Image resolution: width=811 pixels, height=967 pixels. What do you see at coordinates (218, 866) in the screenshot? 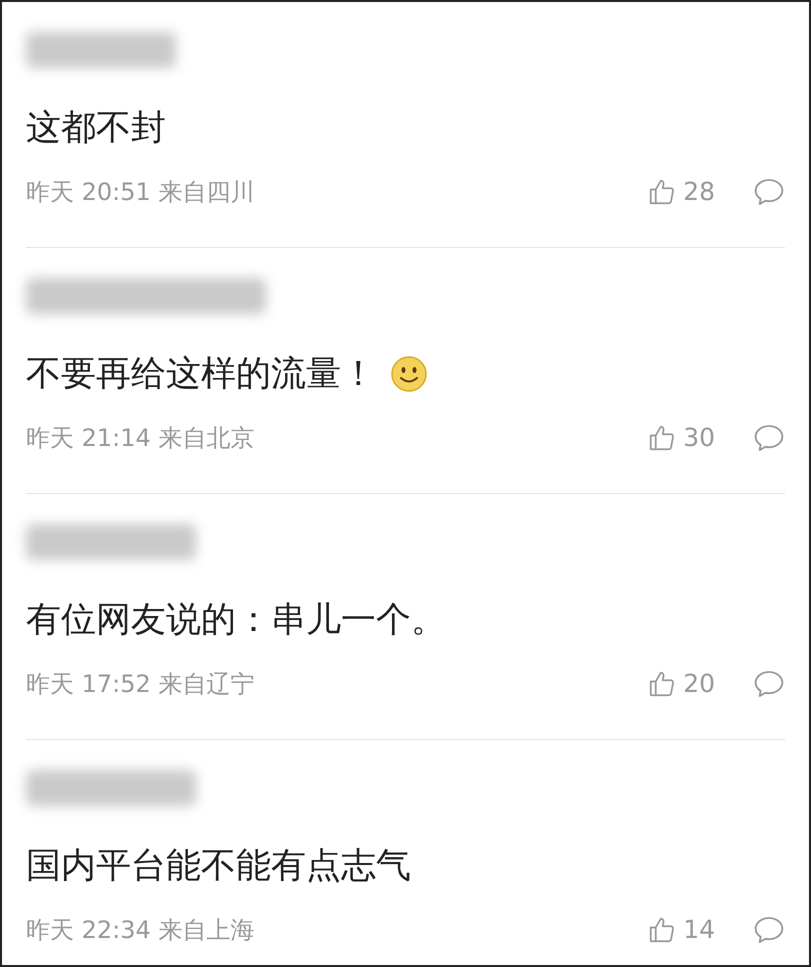
I see `comment-text: 国内平台能不能有点志气` at bounding box center [218, 866].